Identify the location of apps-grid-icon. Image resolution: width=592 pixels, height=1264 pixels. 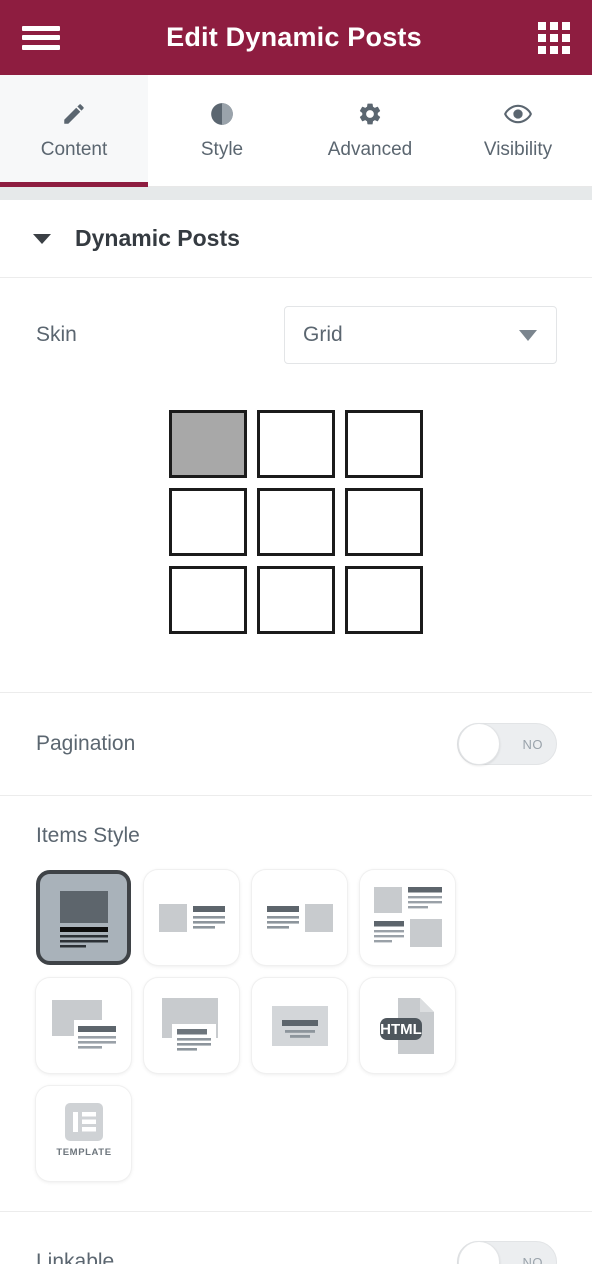
(554, 37).